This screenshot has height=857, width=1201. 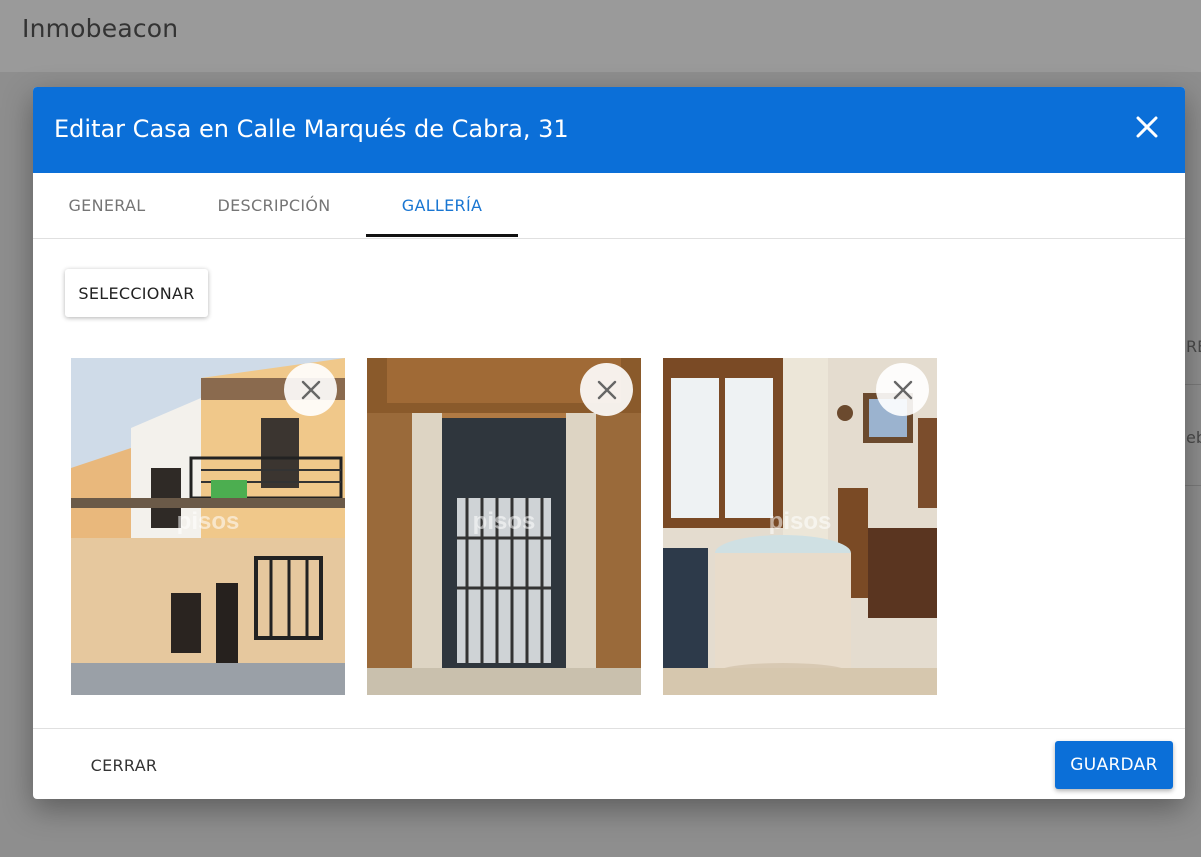 What do you see at coordinates (442, 205) in the screenshot?
I see `tab-galleria: GALLERÍA` at bounding box center [442, 205].